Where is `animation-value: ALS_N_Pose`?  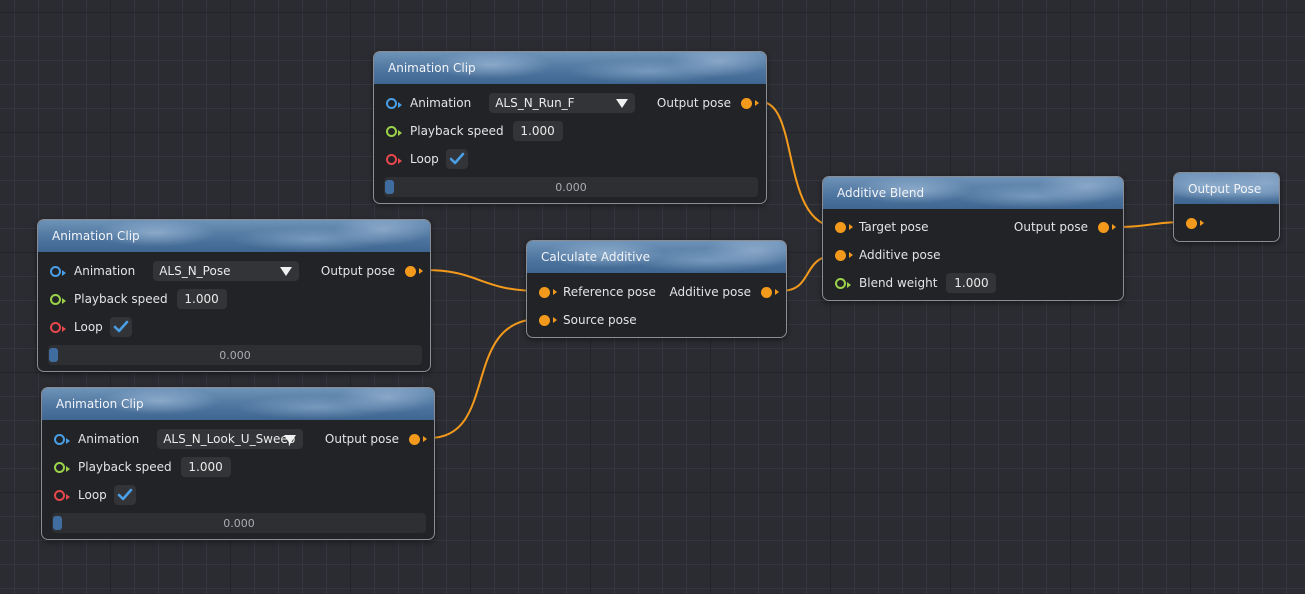
animation-value: ALS_N_Pose is located at coordinates (195, 271).